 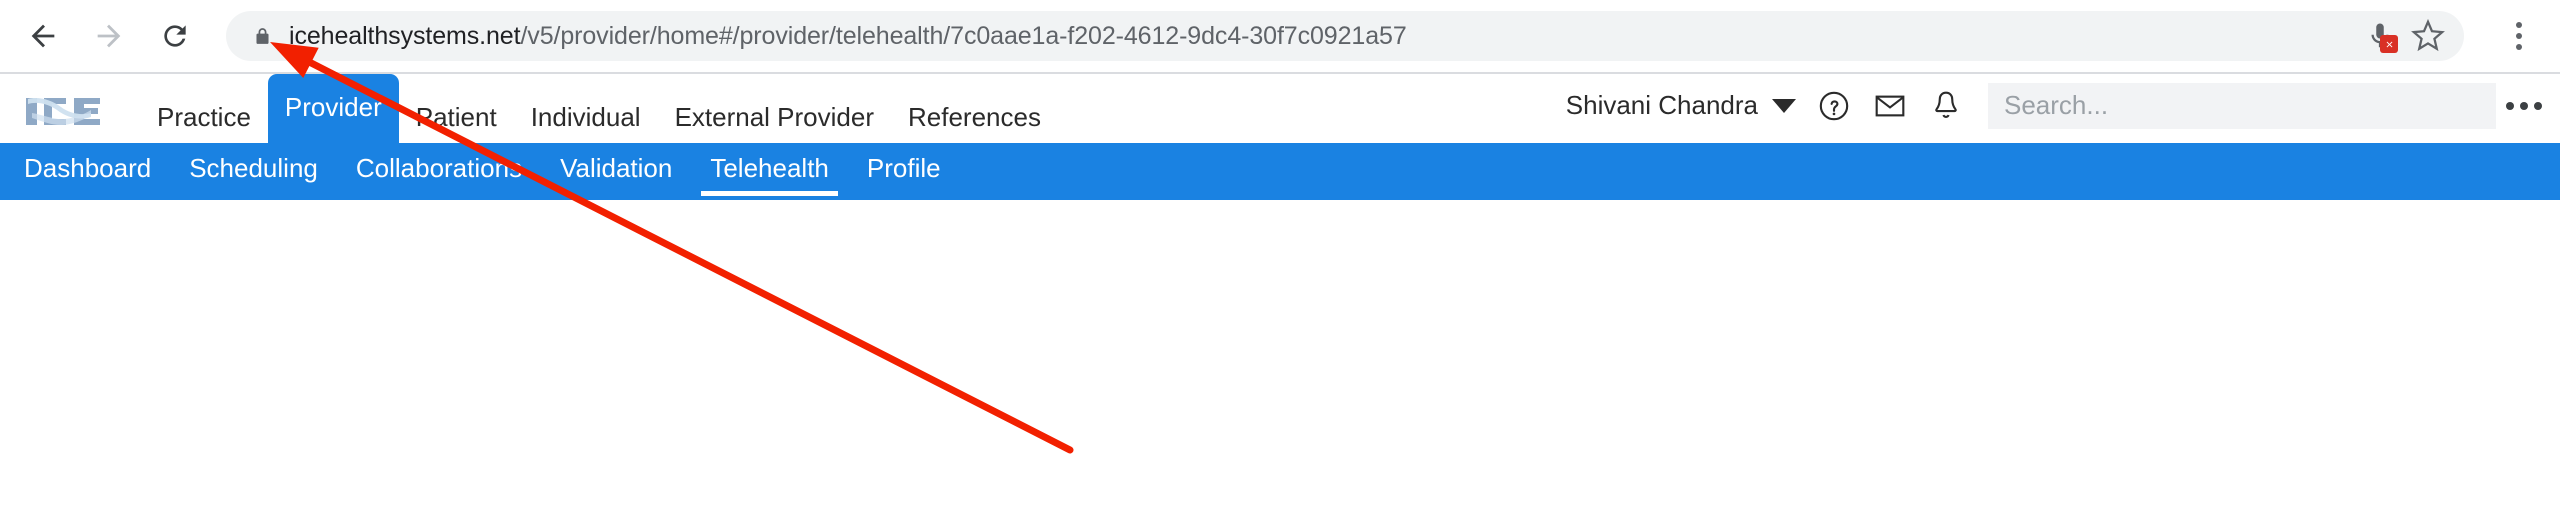 I want to click on search-input, so click(x=2242, y=105).